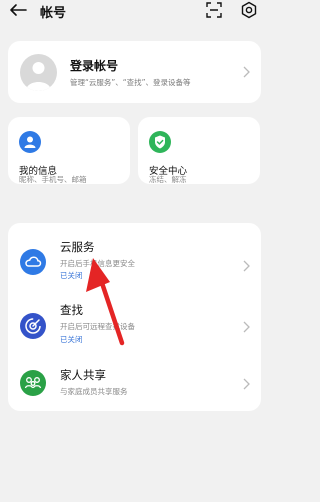  What do you see at coordinates (160, 142) in the screenshot?
I see `shield-check-icon` at bounding box center [160, 142].